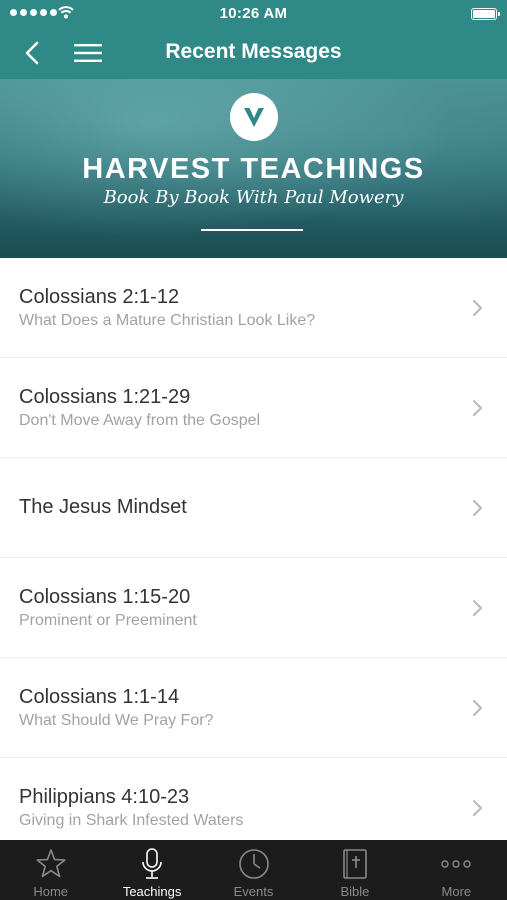 This screenshot has height=900, width=507. I want to click on tab-bible: Bible, so click(354, 870).